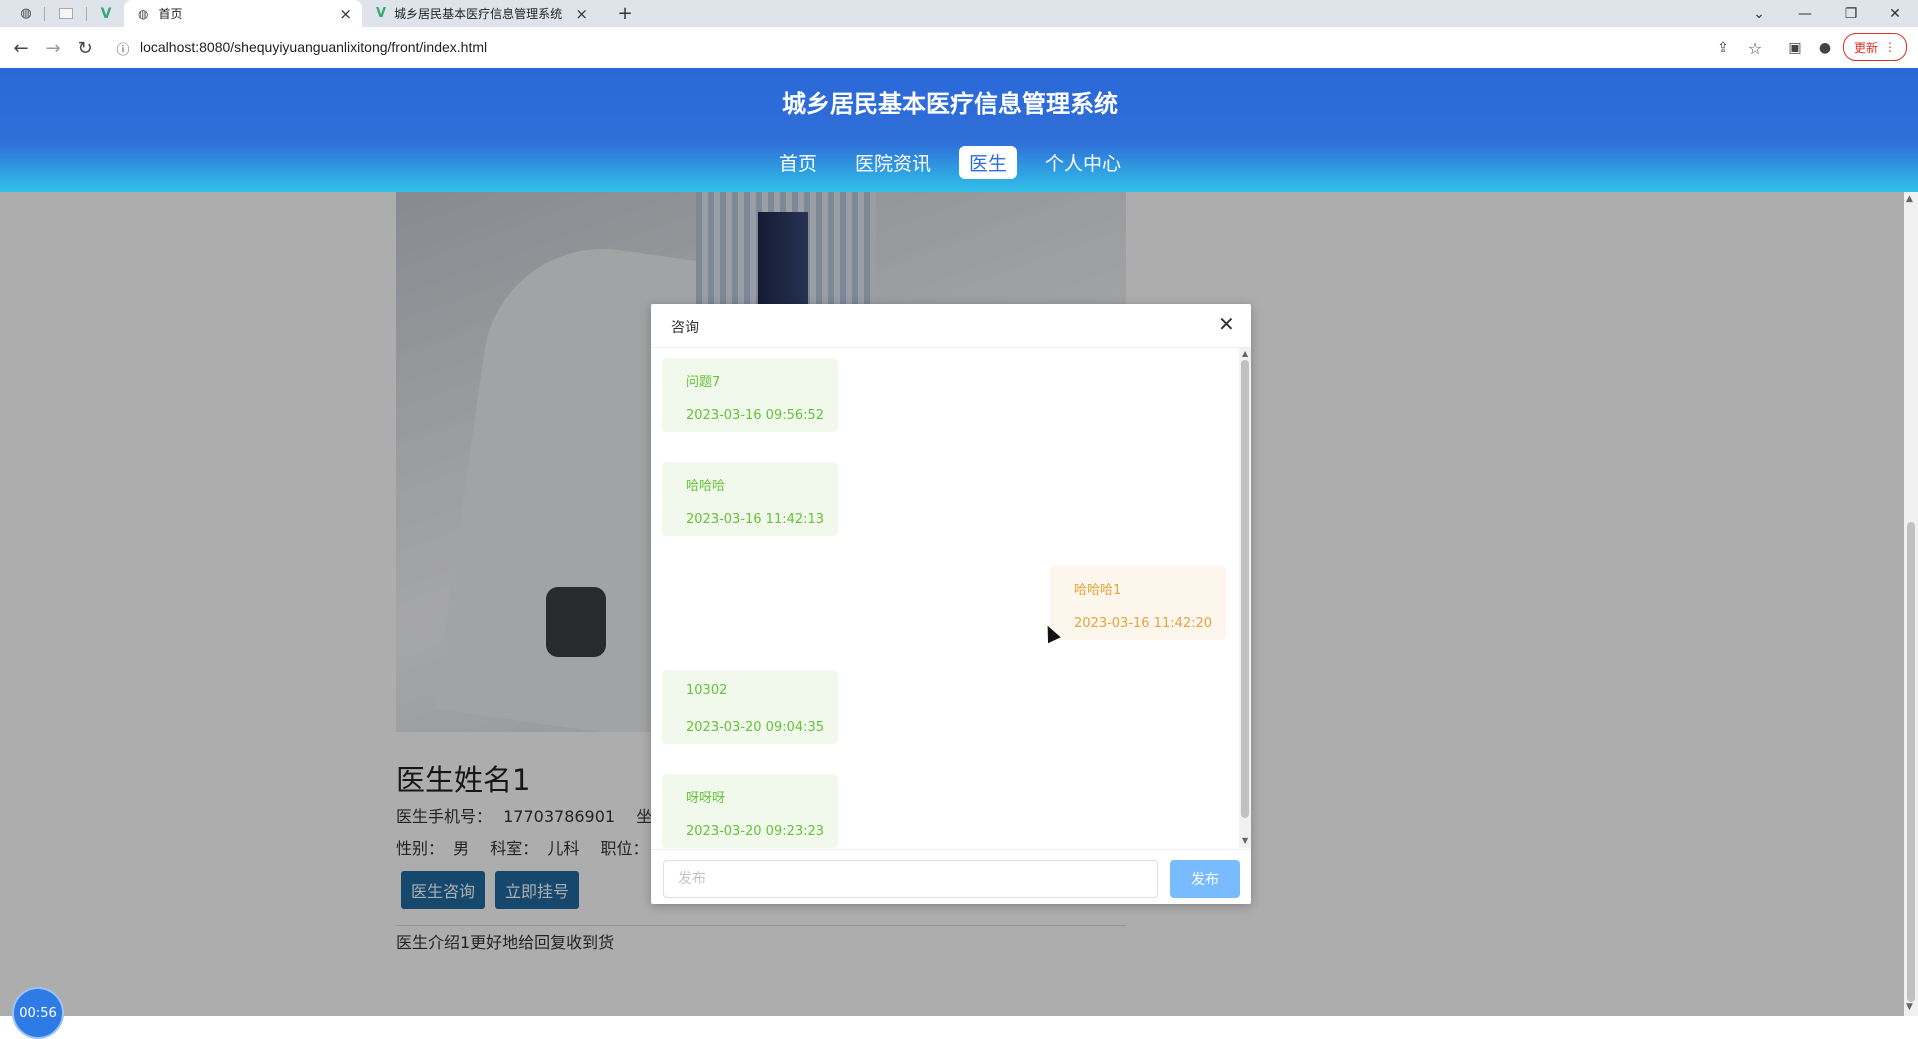 The height and width of the screenshot is (1039, 1918). What do you see at coordinates (959, 13) in the screenshot?
I see `browser-tab-bar: ◍ V ◍ 首页 × V 城乡居民基本医疗信息管理系统 × + ⌄ — ❐ ✕` at bounding box center [959, 13].